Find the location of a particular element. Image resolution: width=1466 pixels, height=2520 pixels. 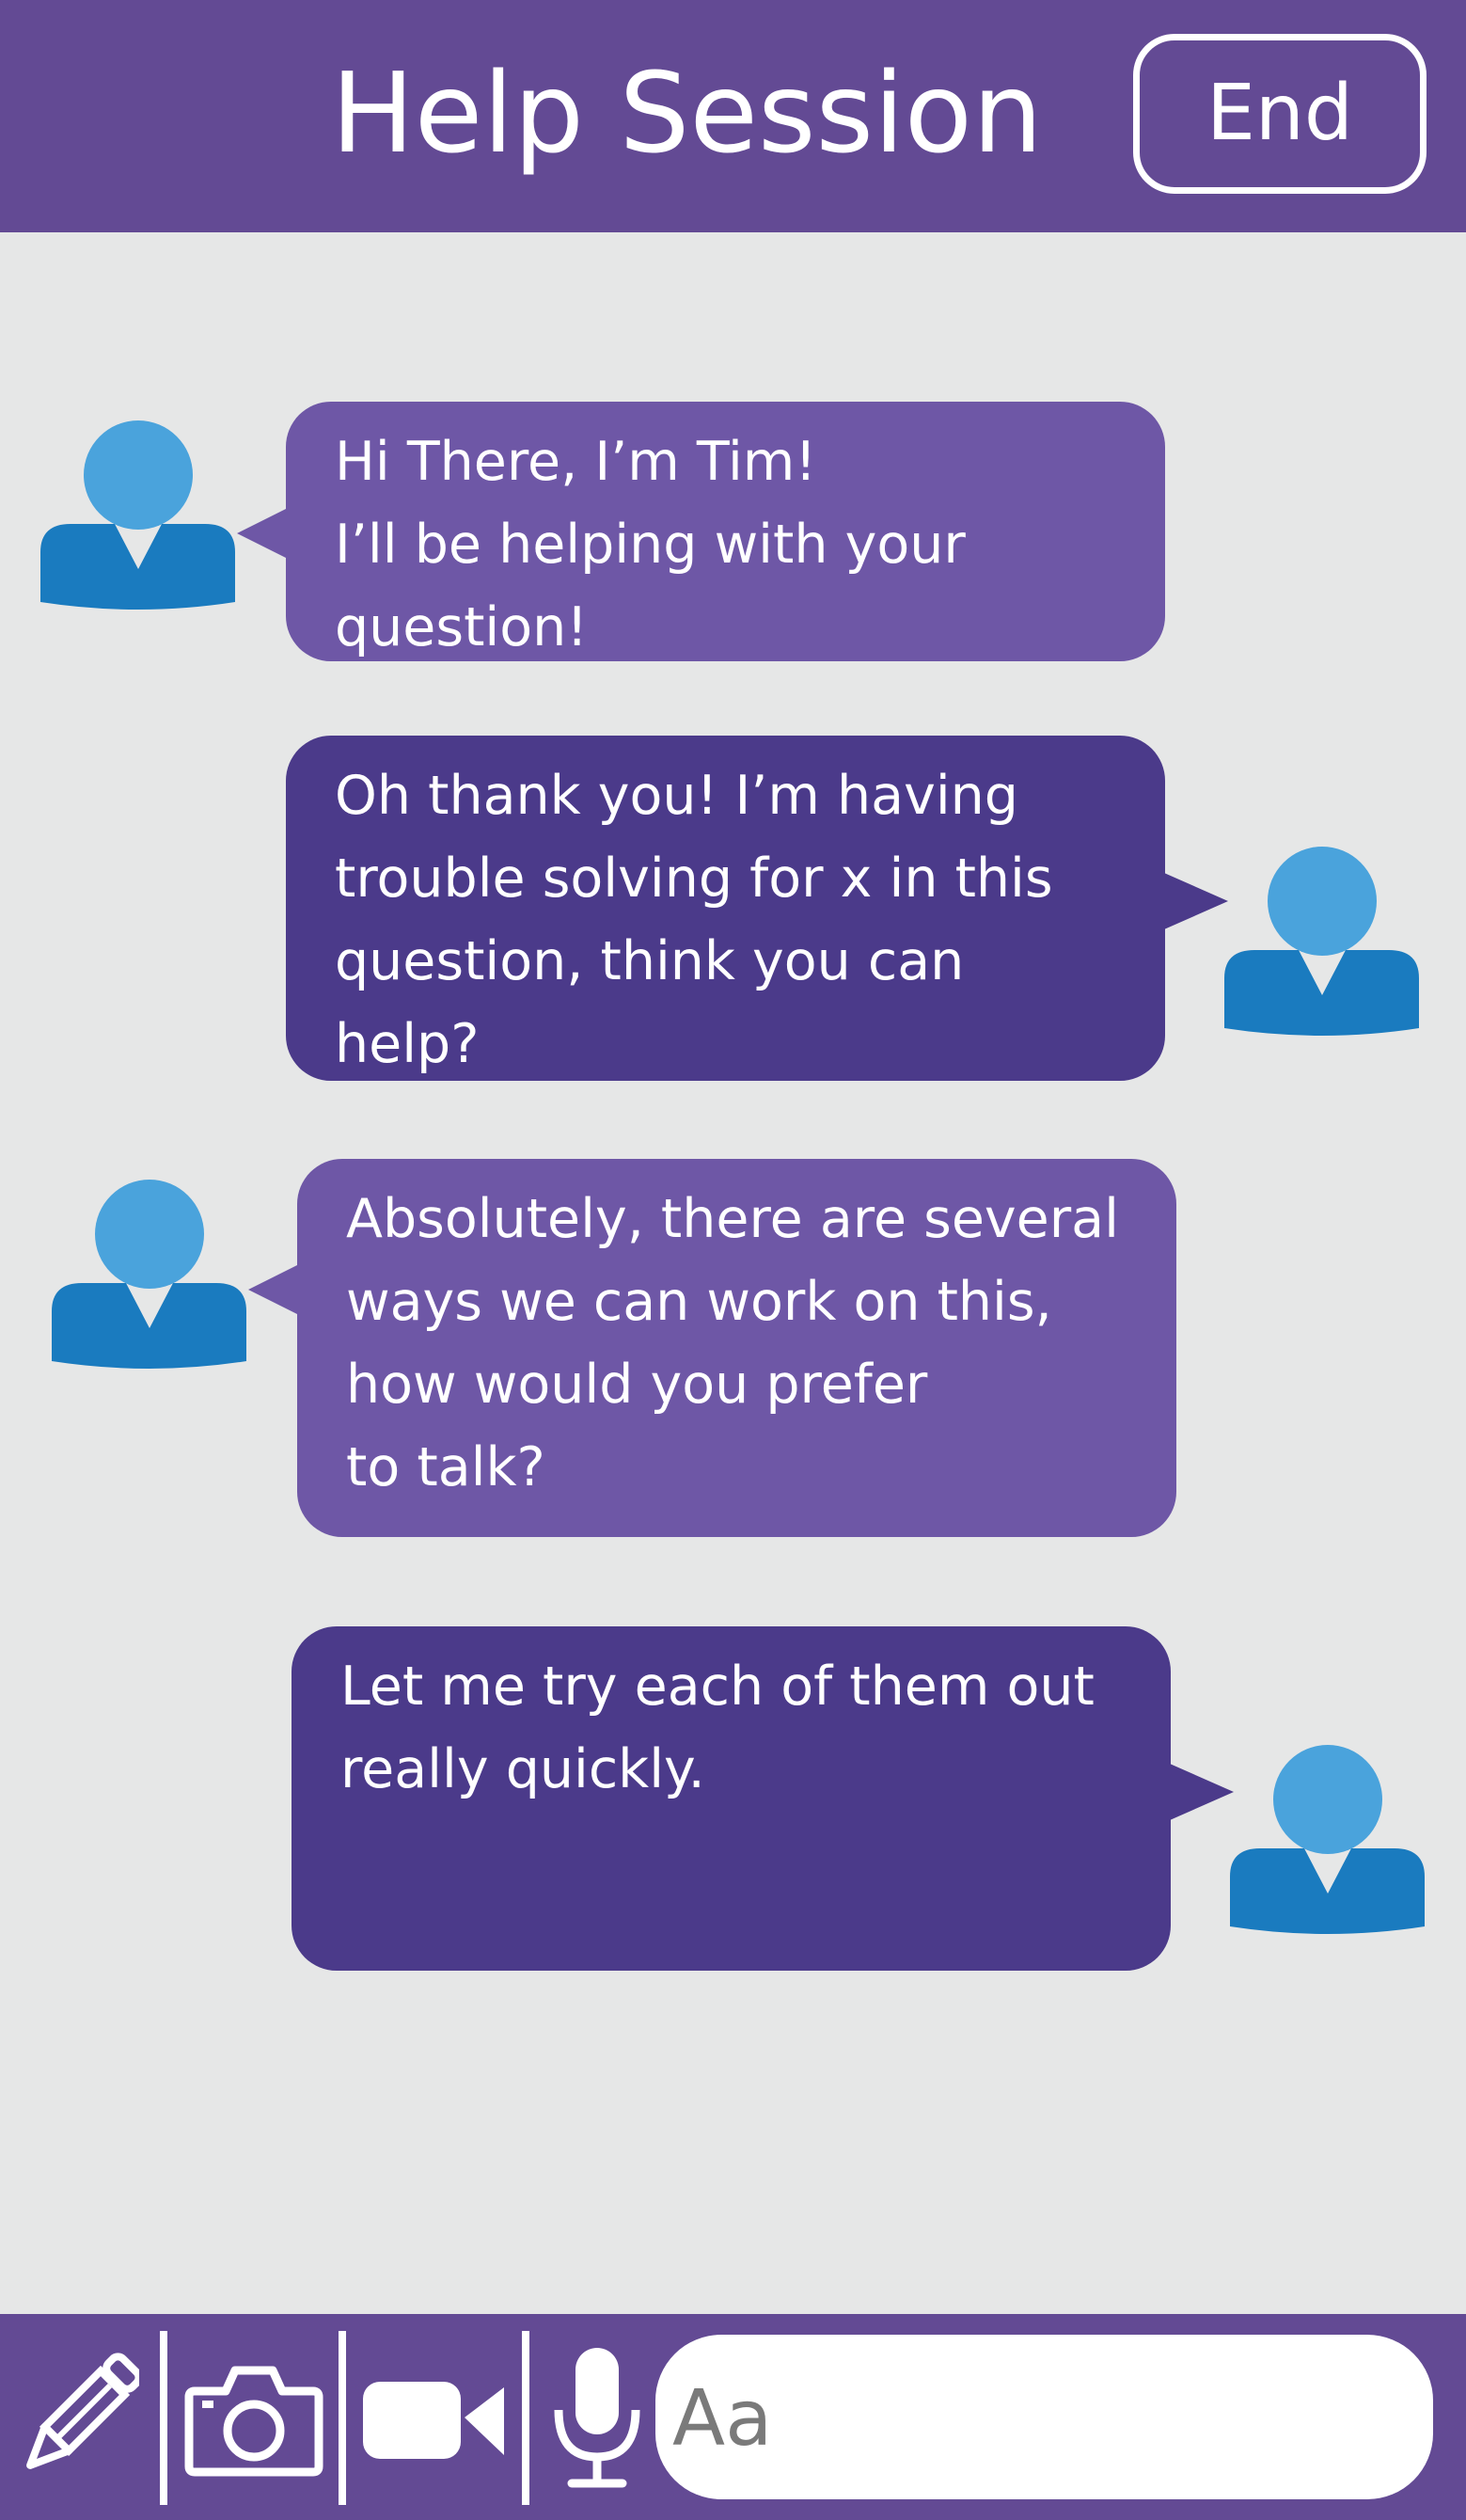

input-toolbar: Aa is located at coordinates (733, 2417).